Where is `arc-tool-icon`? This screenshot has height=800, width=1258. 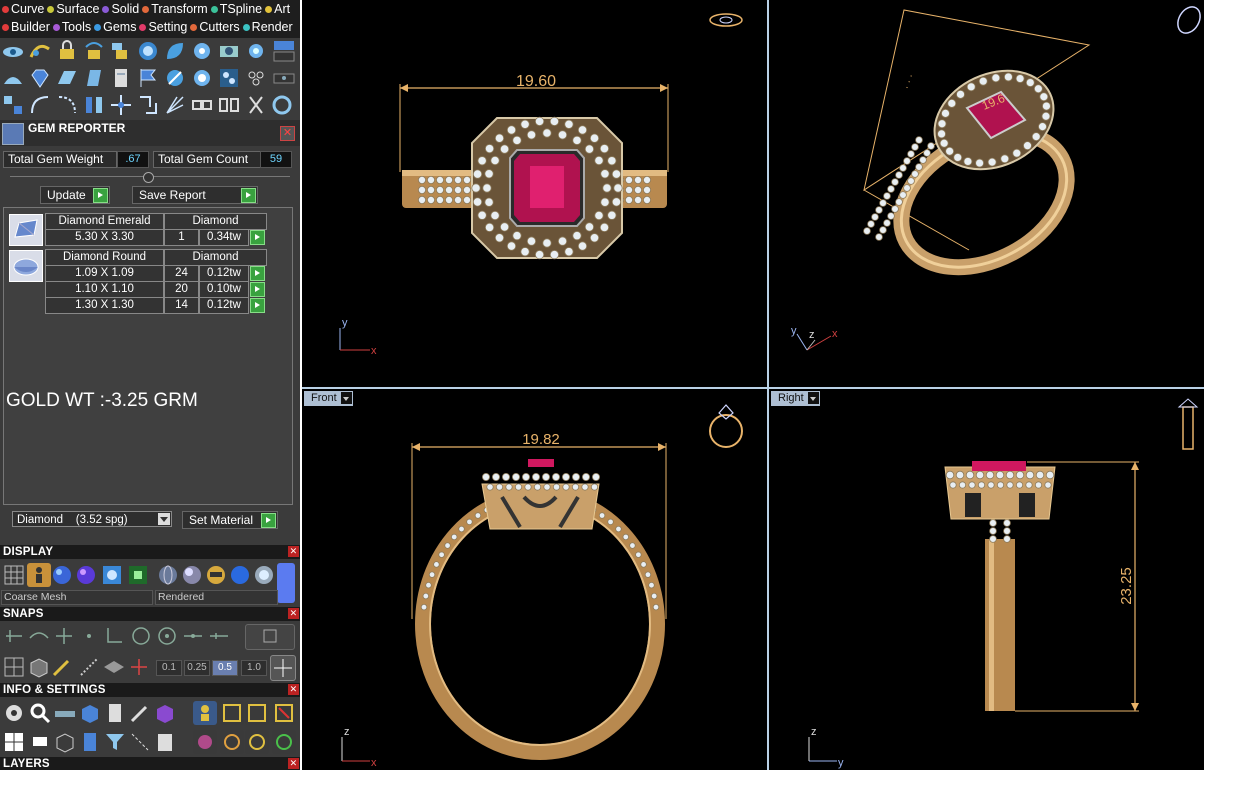
arc-tool-icon is located at coordinates (13, 78).